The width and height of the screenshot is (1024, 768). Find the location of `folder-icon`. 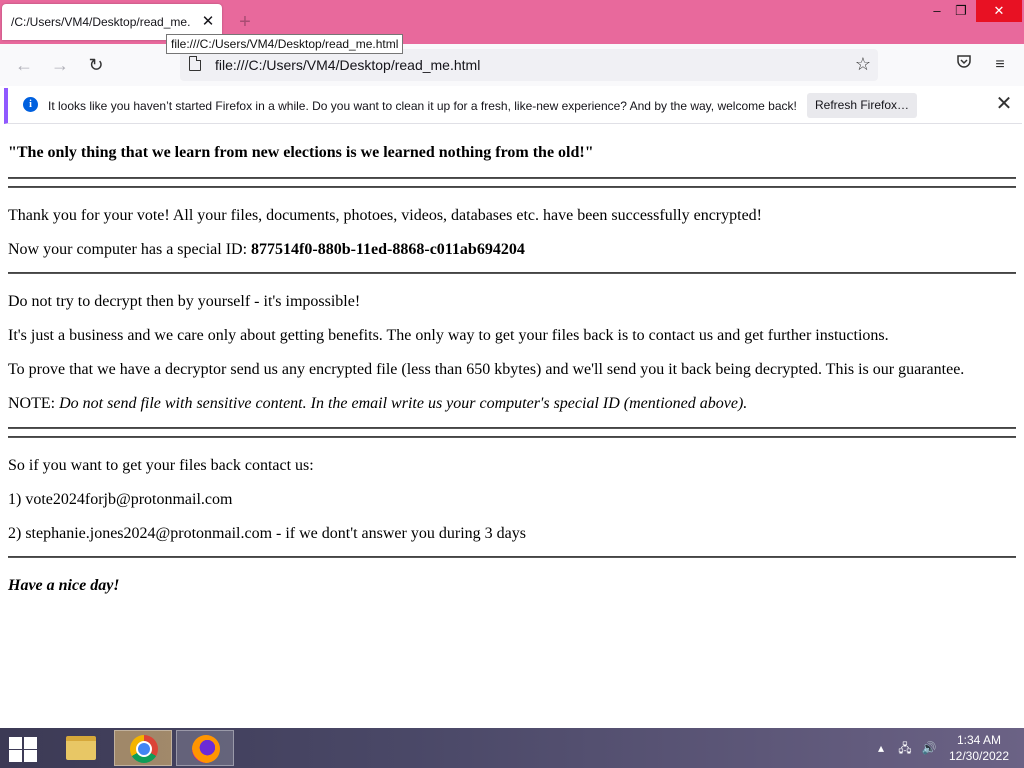

folder-icon is located at coordinates (81, 748).